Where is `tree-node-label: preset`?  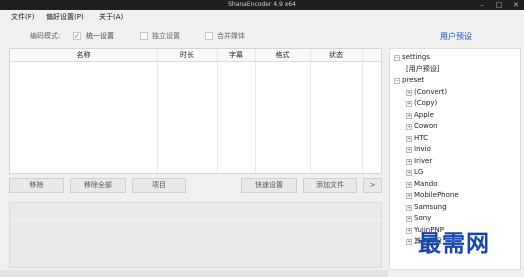
tree-node-label: preset is located at coordinates (413, 80).